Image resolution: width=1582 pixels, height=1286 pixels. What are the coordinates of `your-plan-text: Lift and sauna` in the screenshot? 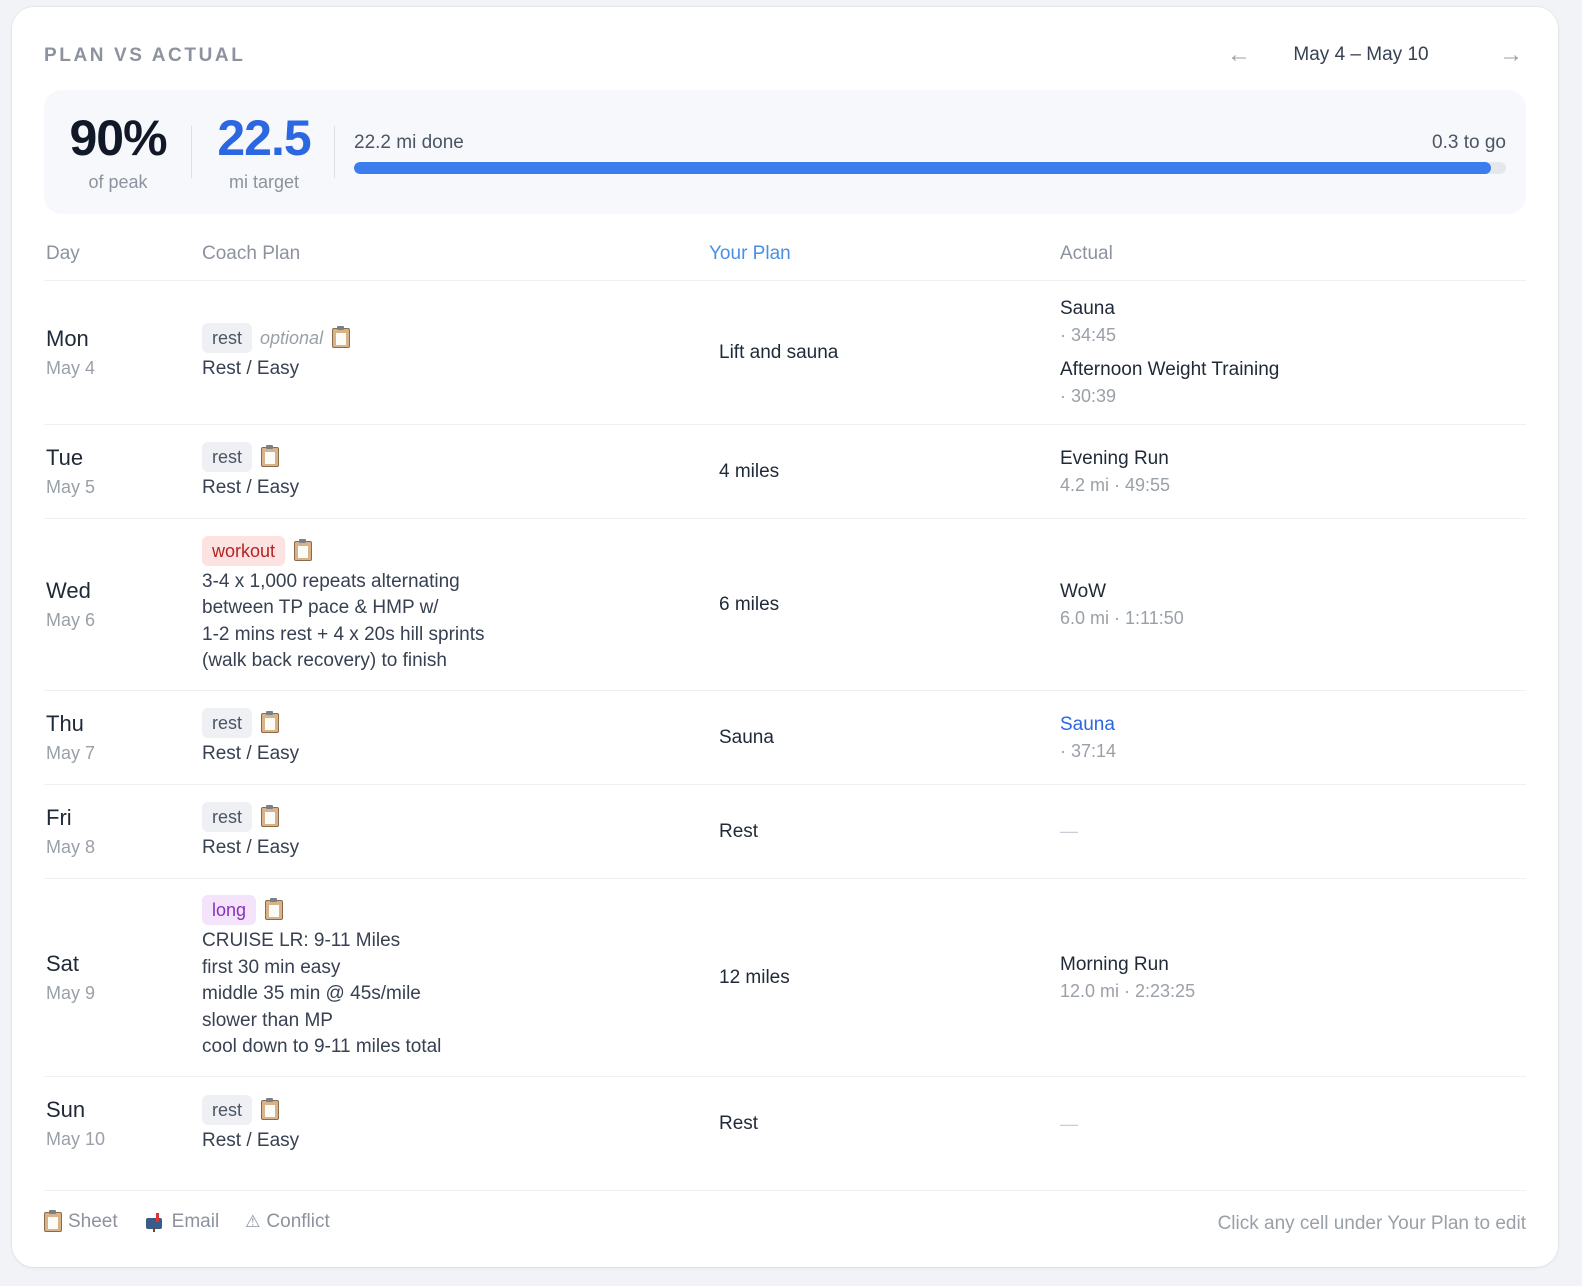 It's located at (879, 353).